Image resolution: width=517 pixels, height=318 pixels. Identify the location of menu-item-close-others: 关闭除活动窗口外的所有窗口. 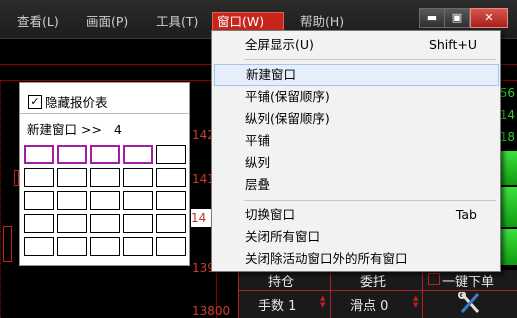
(355, 259).